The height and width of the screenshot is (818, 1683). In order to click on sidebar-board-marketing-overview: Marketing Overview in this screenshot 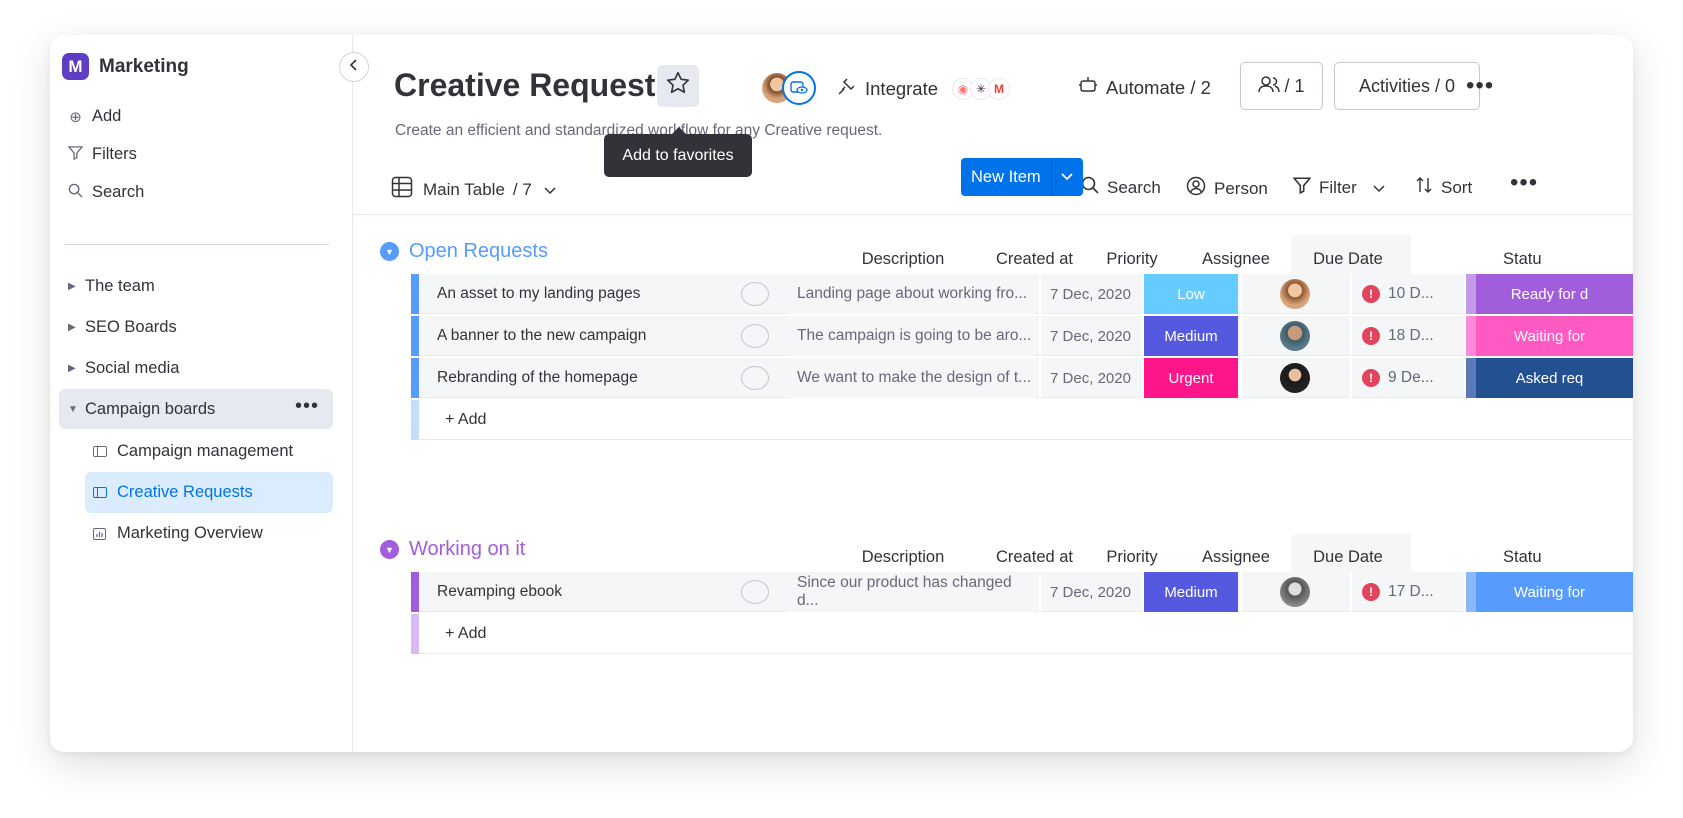, I will do `click(209, 533)`.